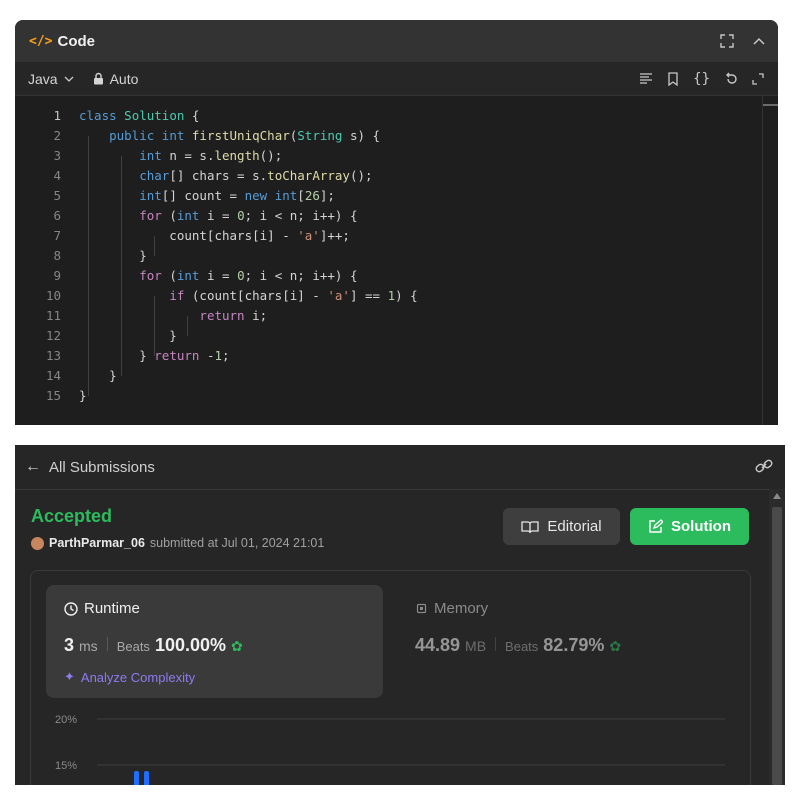 The width and height of the screenshot is (800, 800). I want to click on chip-icon, so click(421, 608).